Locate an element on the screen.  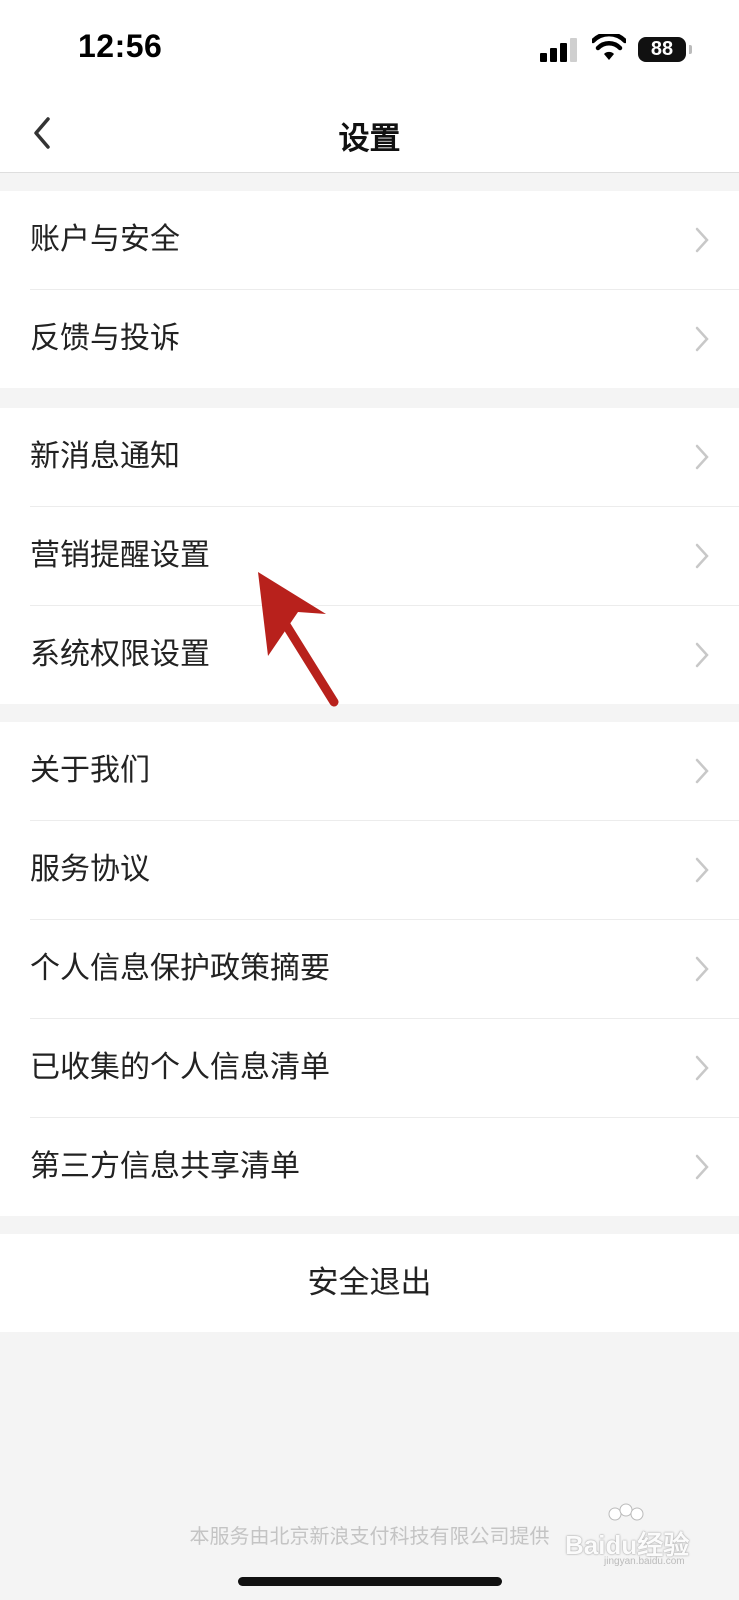
settings-item-privacy-policy-summary: 个人信息保护政策摘要 is located at coordinates (384, 969).